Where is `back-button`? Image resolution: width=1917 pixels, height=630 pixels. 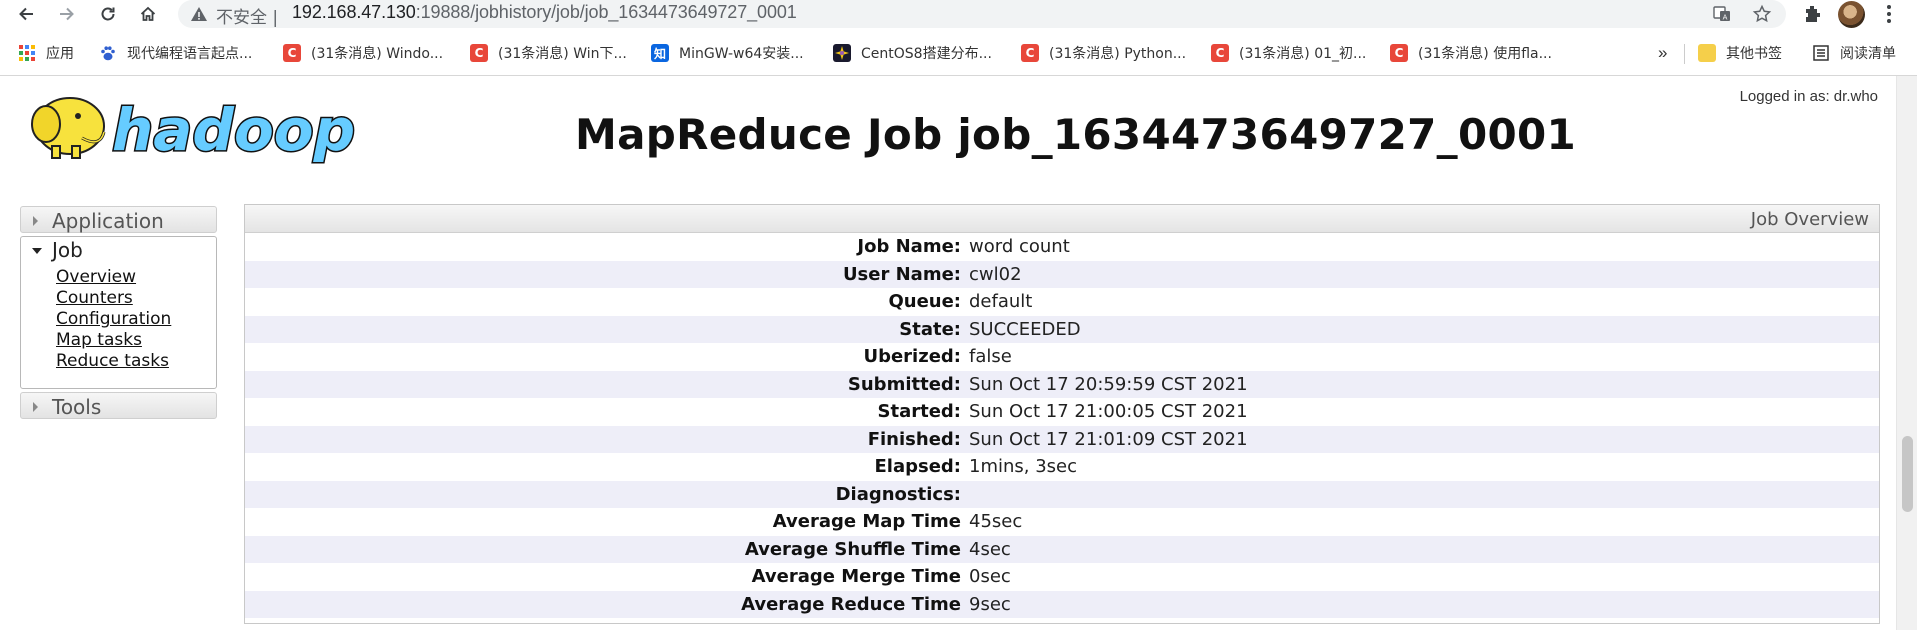 back-button is located at coordinates (26, 14).